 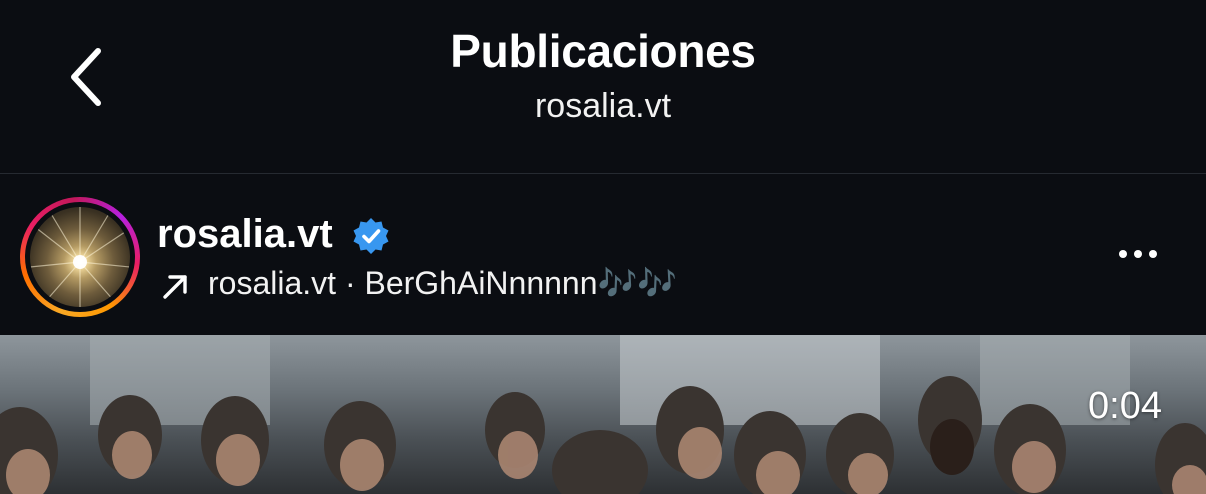 I want to click on video-duration: 0:04, so click(x=1125, y=406).